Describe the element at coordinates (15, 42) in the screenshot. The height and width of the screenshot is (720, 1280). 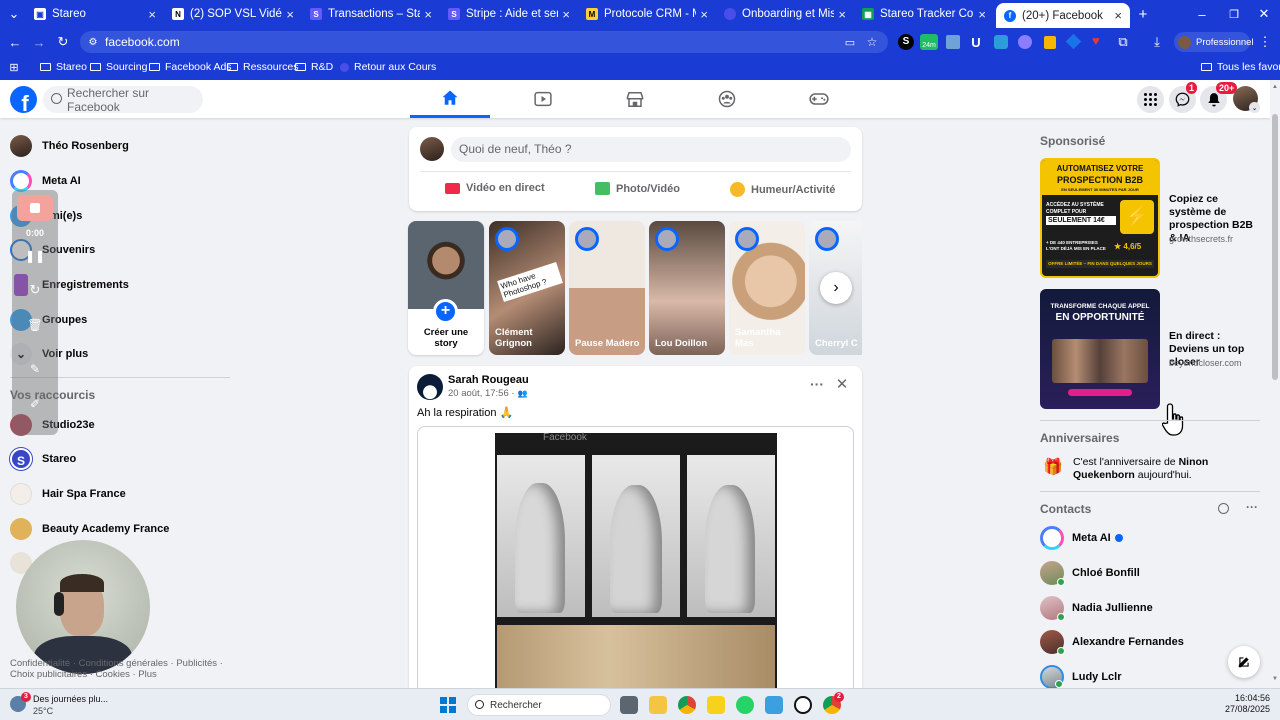
I see `back-icon: ←` at that location.